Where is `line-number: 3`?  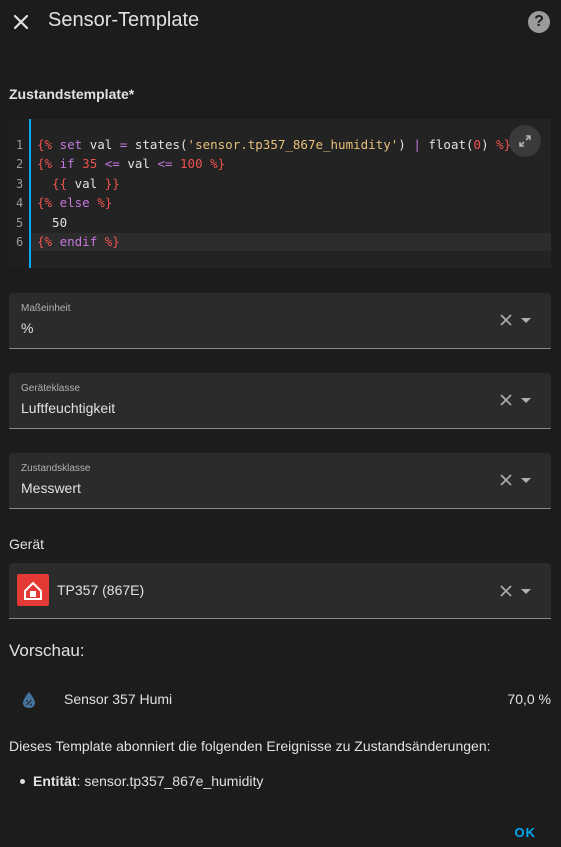 line-number: 3 is located at coordinates (20, 184).